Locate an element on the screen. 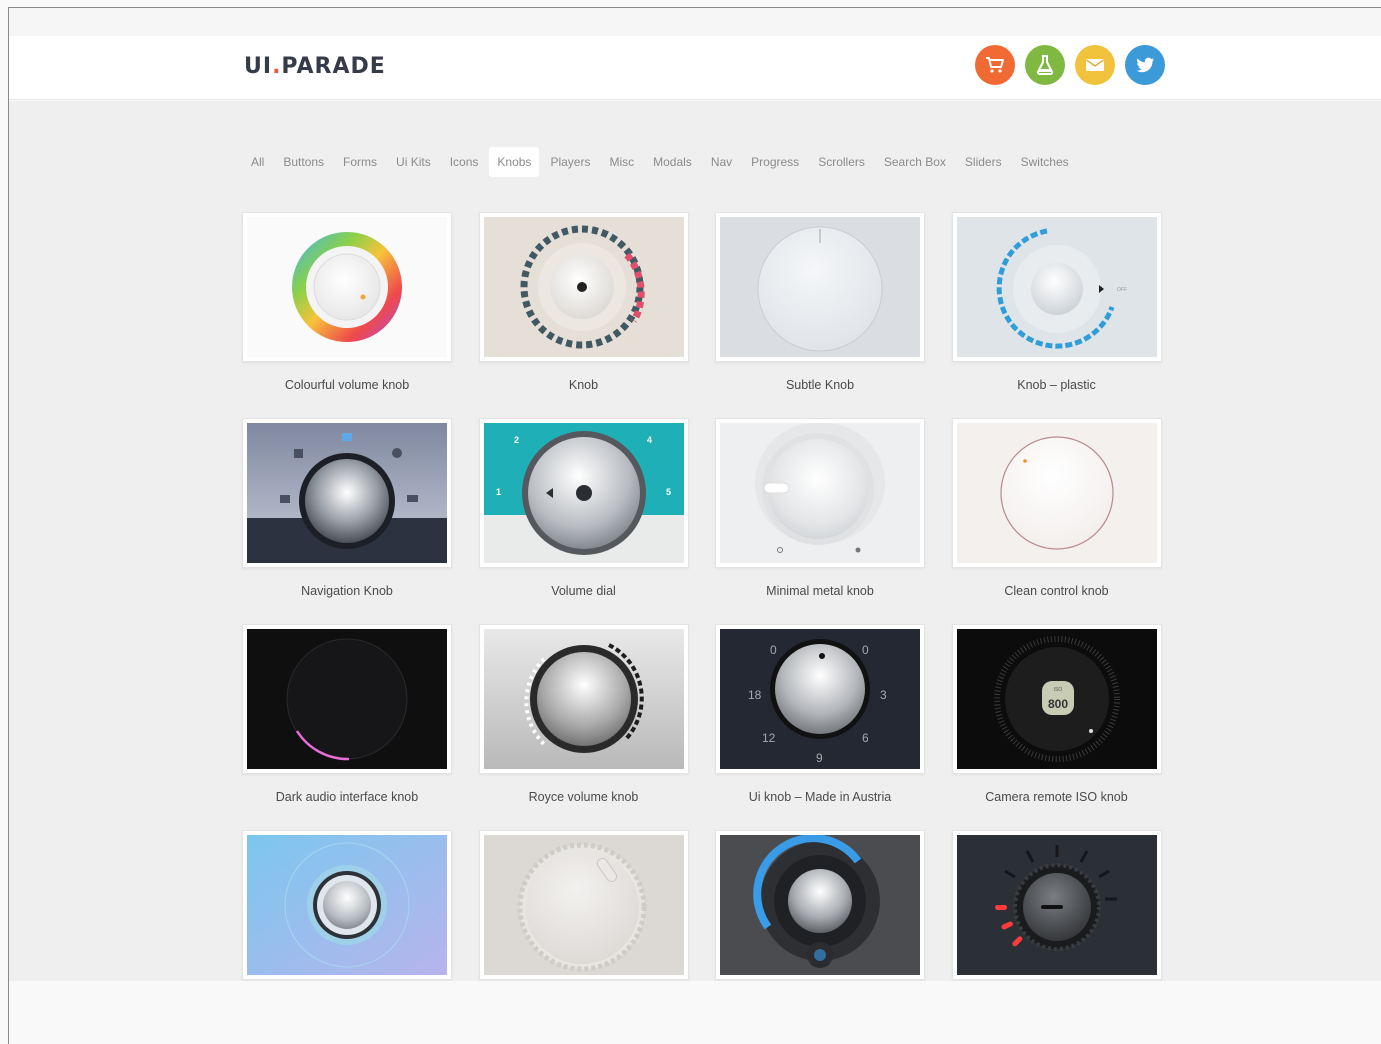 This screenshot has width=1381, height=1044. dial-mark: 1 is located at coordinates (498, 492).